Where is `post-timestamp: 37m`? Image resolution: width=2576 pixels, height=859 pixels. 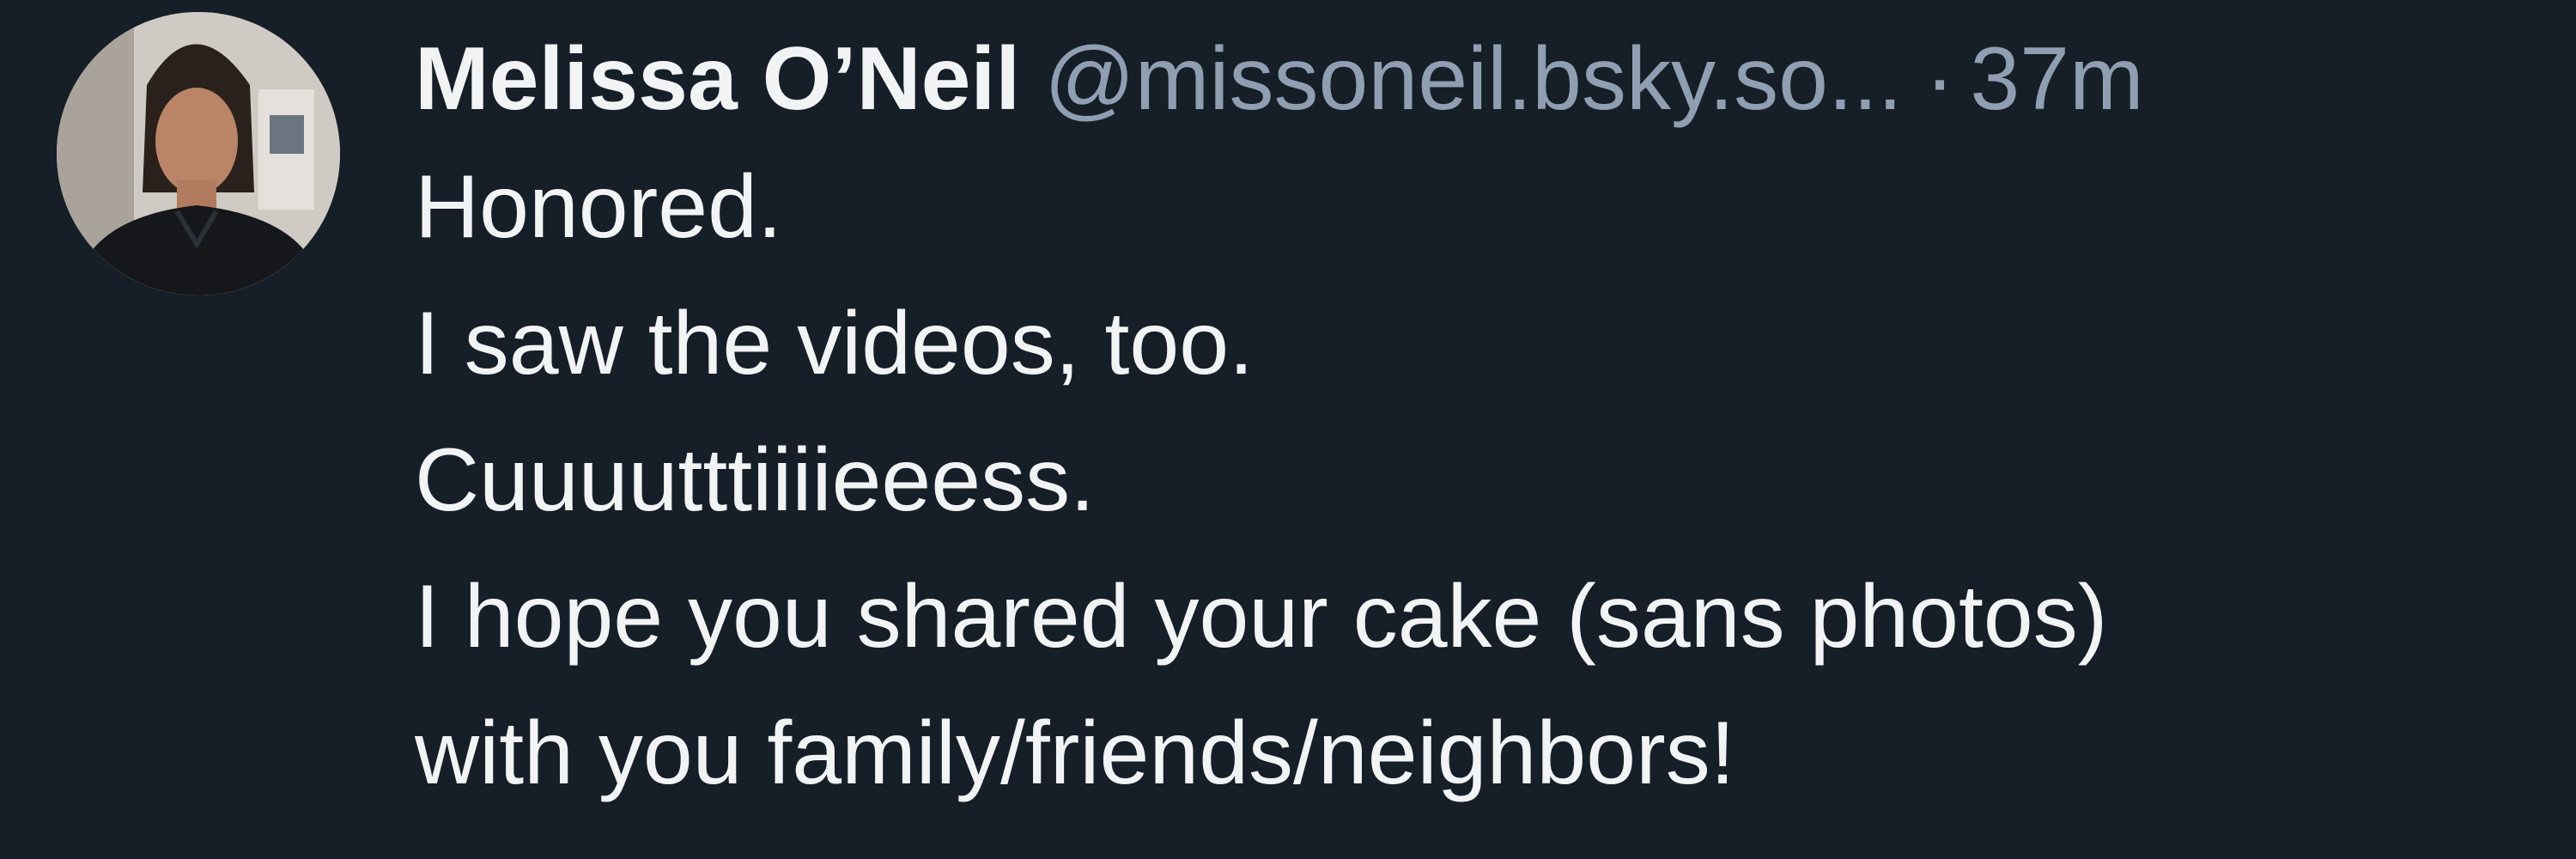
post-timestamp: 37m is located at coordinates (2056, 79).